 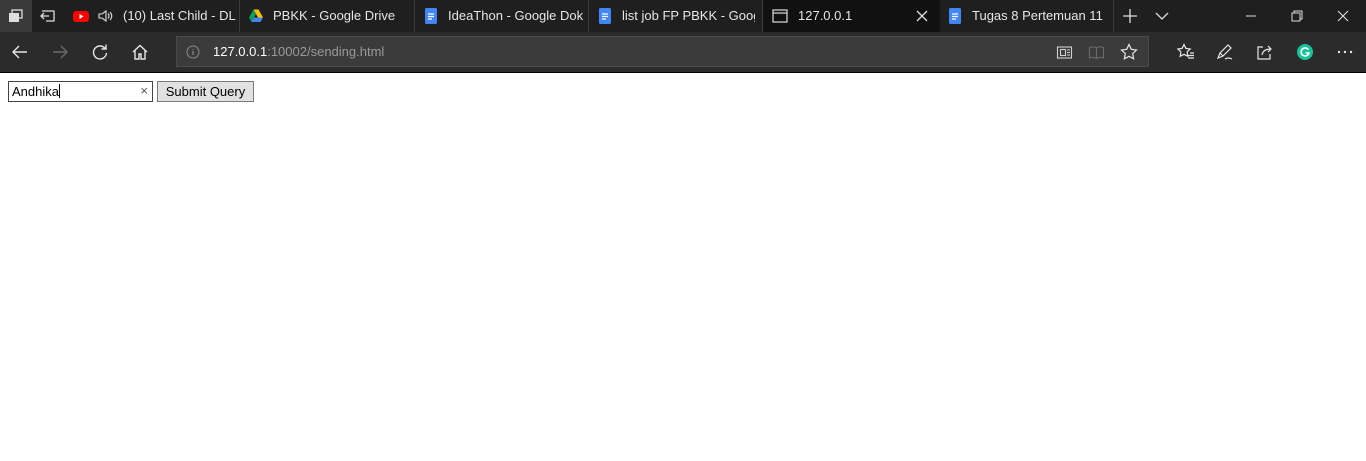 I want to click on grammarly-extension-button, so click(x=1305, y=52).